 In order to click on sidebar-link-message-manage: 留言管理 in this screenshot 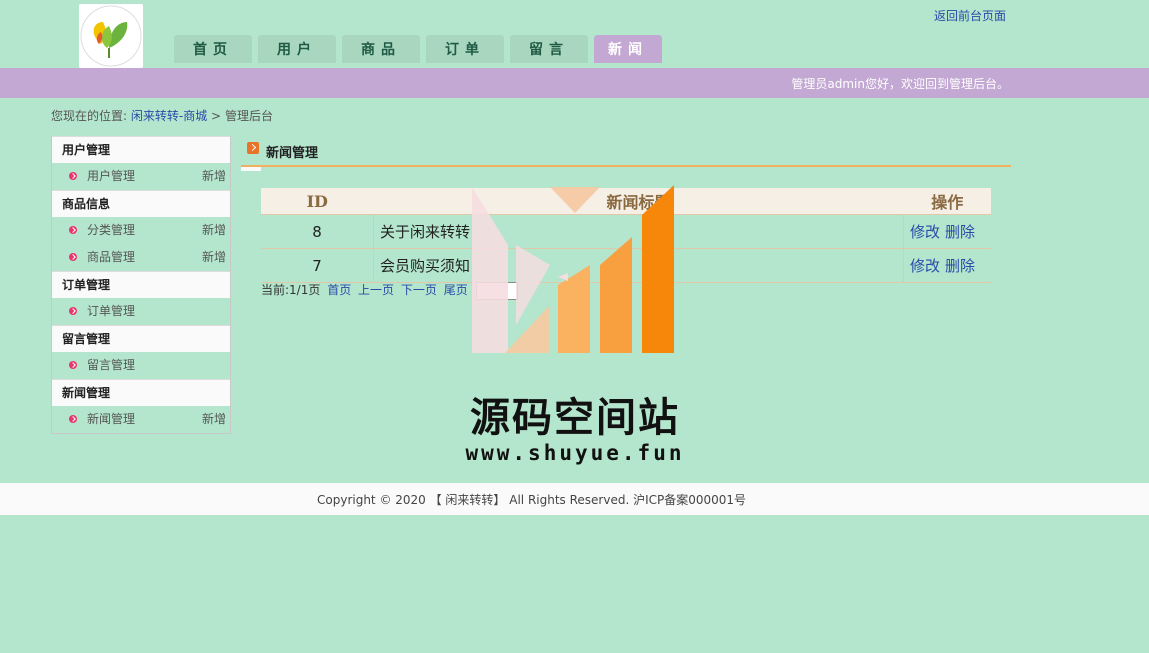, I will do `click(111, 365)`.